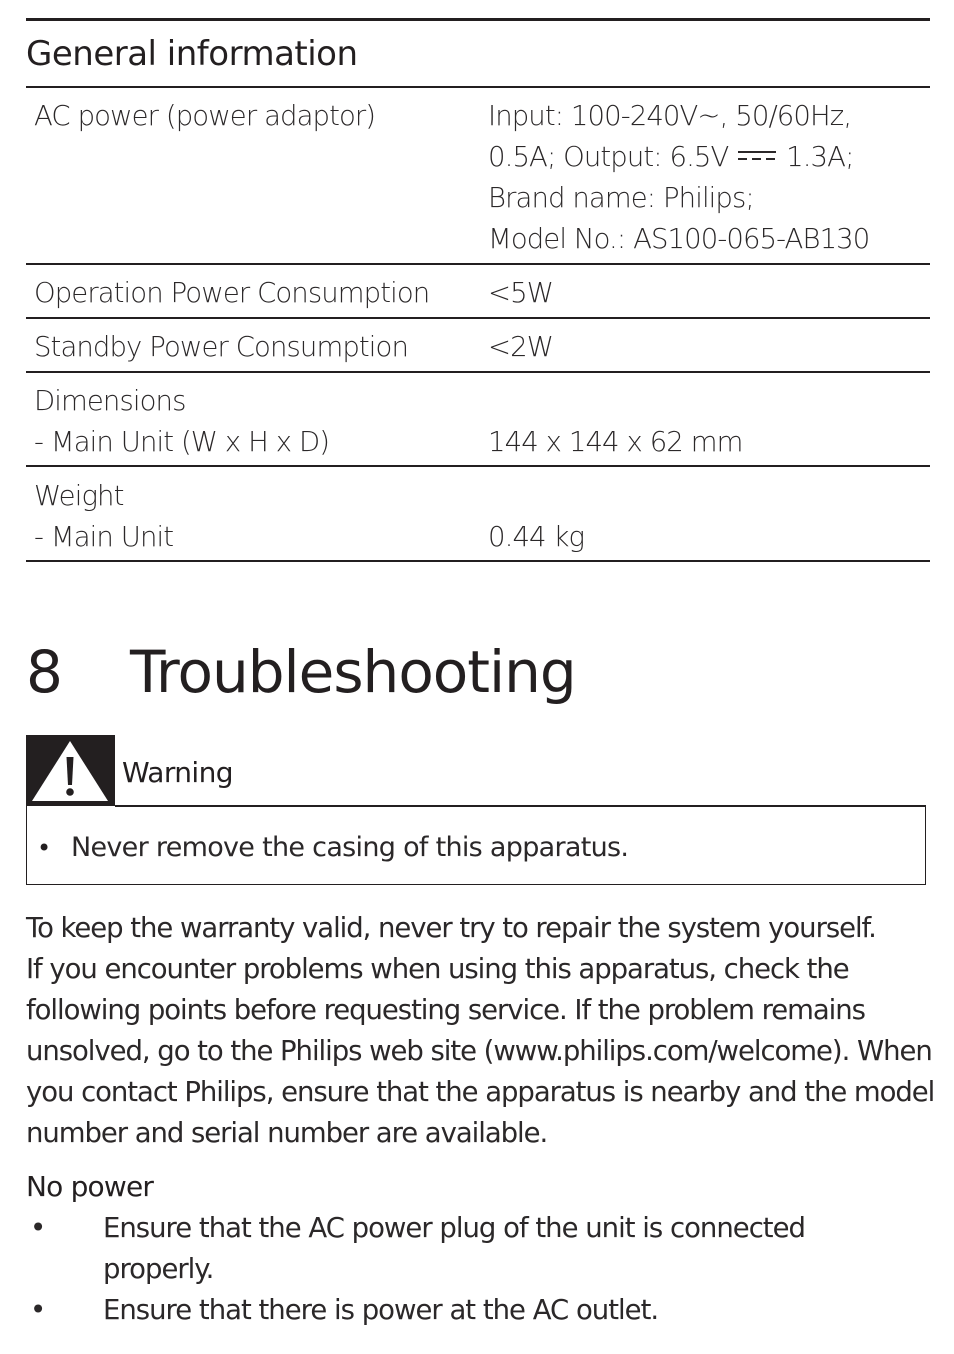 Image resolution: width=954 pixels, height=1354 pixels. What do you see at coordinates (221, 347) in the screenshot?
I see `spec-label: Standby Power Consumption` at bounding box center [221, 347].